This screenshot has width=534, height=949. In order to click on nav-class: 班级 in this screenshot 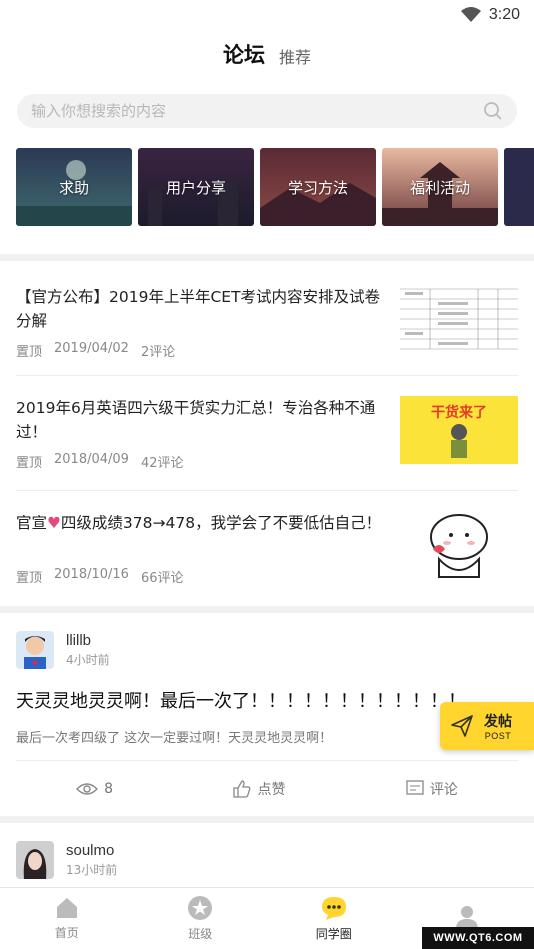, I will do `click(201, 918)`.